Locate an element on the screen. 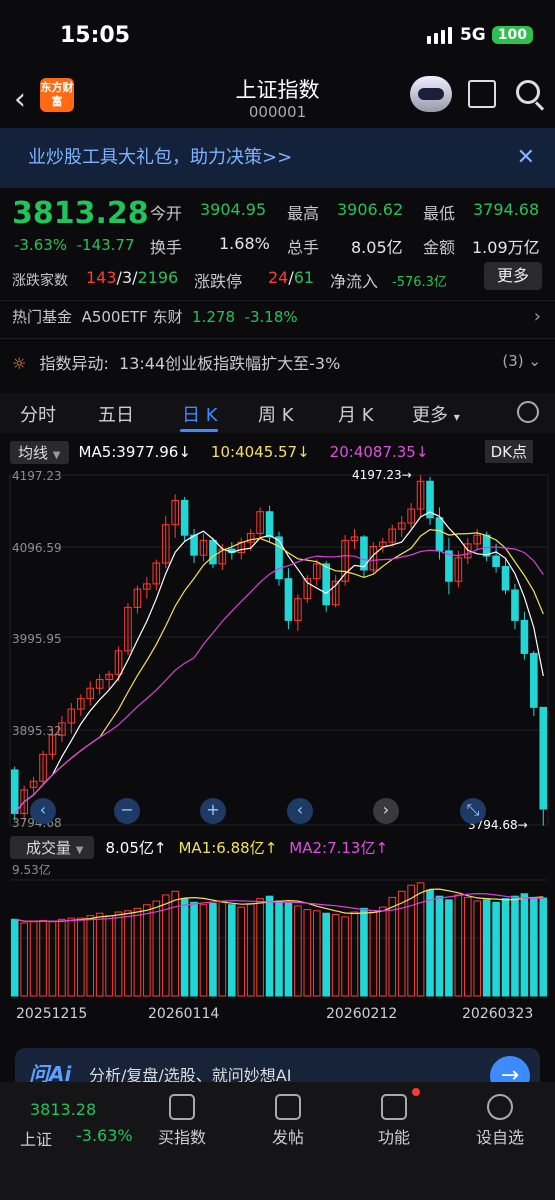 This screenshot has height=1200, width=555. scroll-left-button: ‹ is located at coordinates (43, 811).